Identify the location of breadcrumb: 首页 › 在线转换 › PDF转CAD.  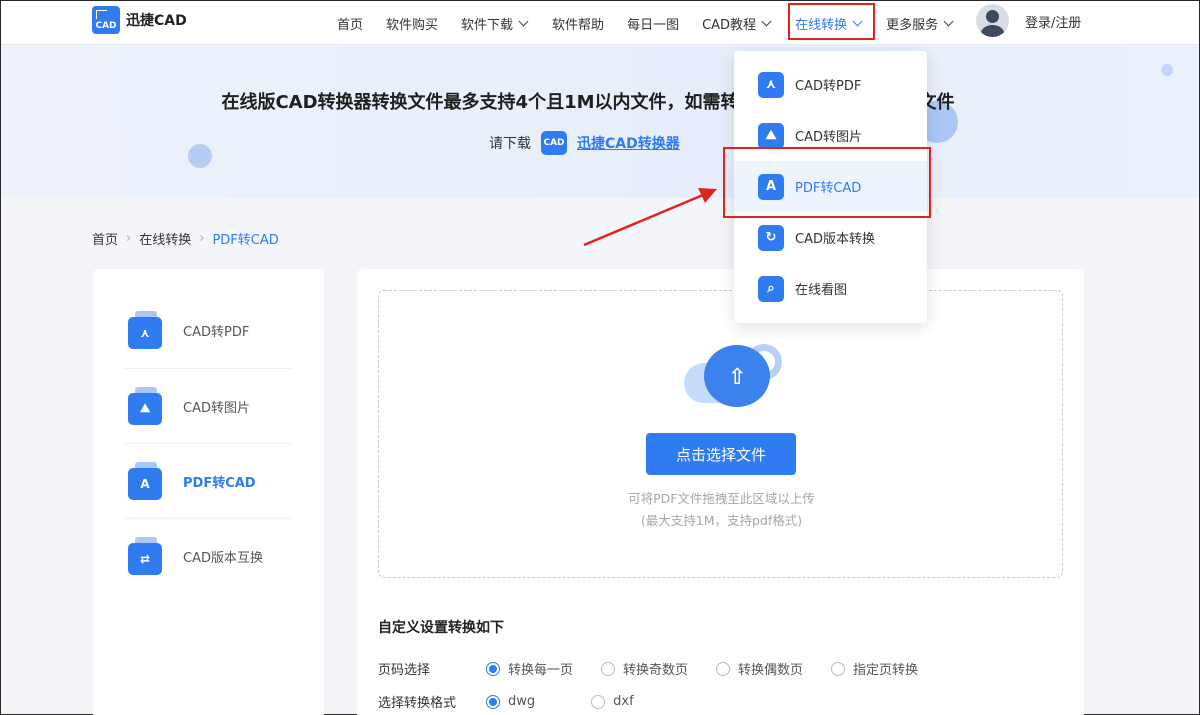
(185, 238).